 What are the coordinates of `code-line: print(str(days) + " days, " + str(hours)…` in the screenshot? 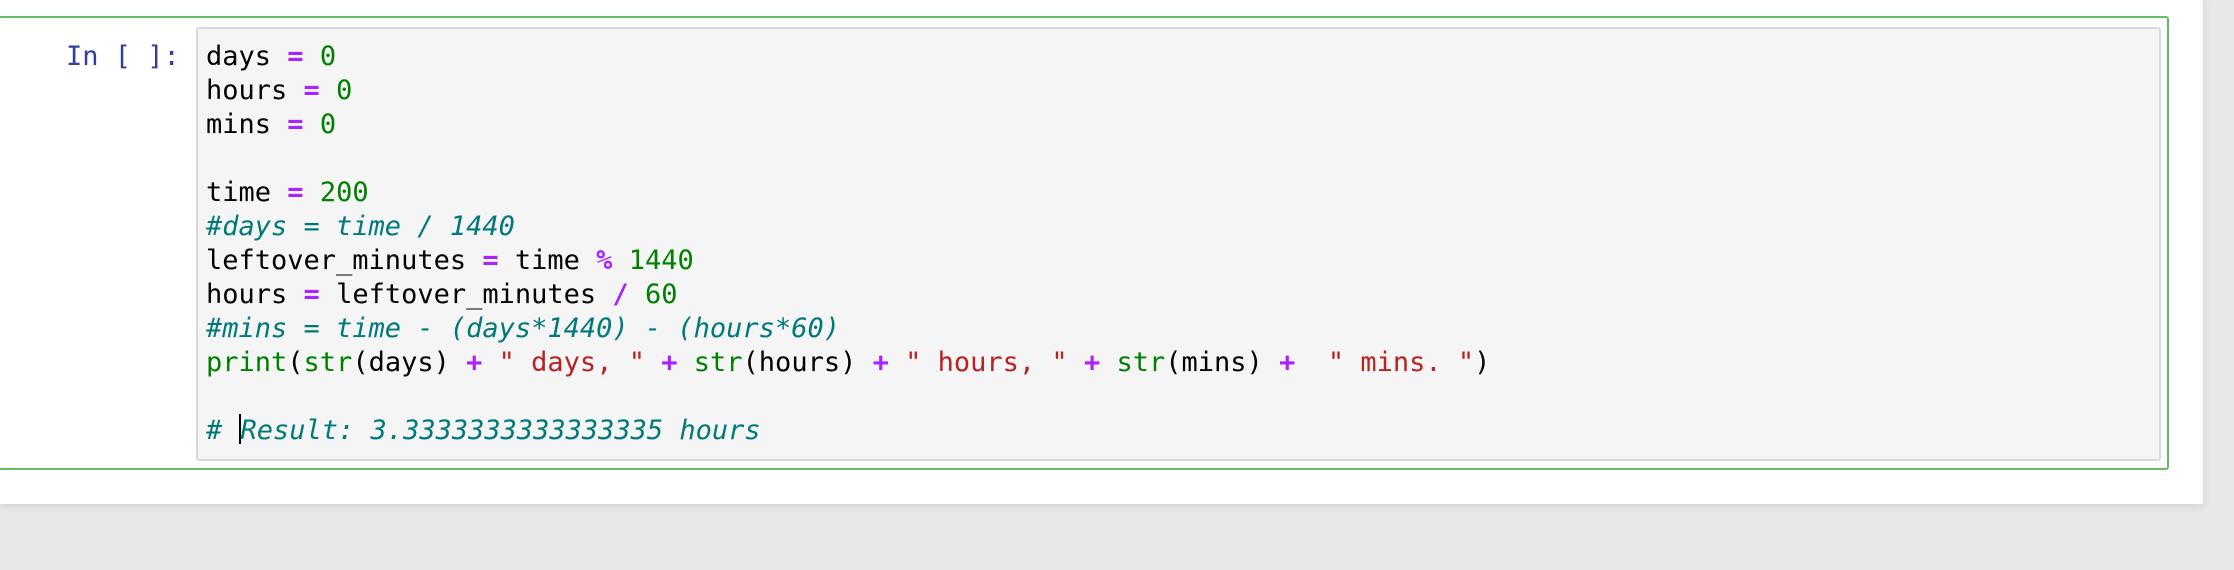 It's located at (848, 363).